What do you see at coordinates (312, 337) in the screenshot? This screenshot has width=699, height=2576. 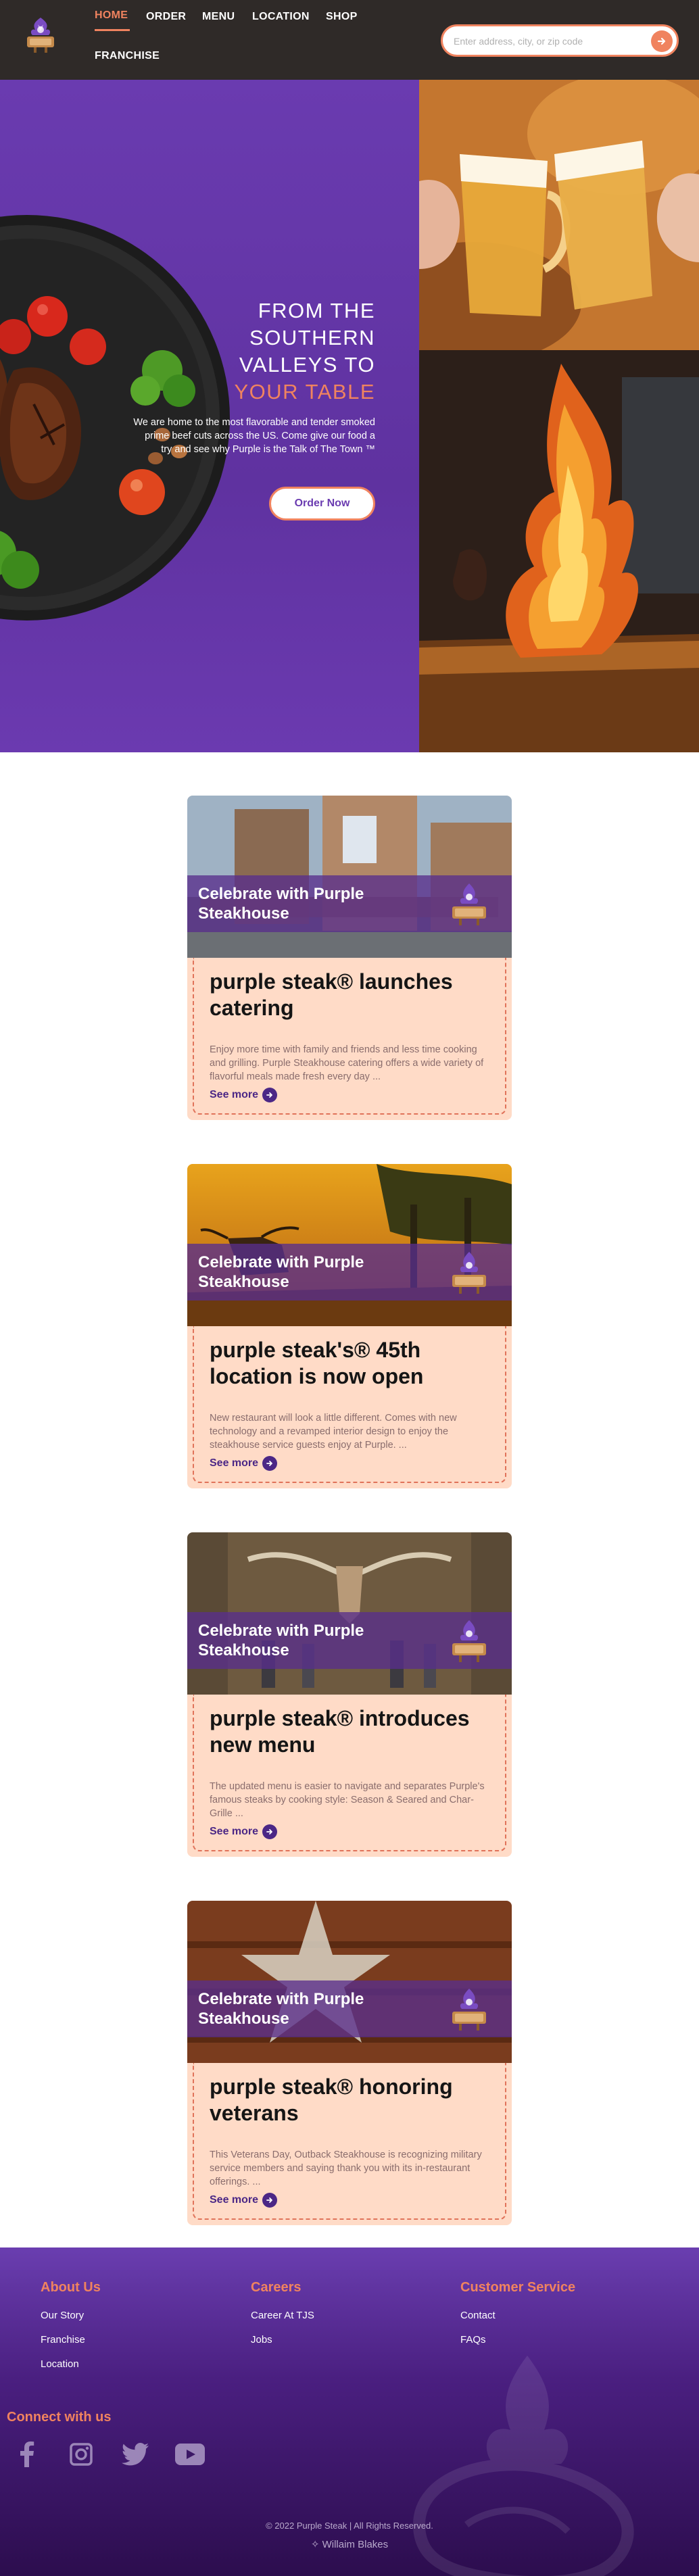 I see `hero-title-line: SOUTHERN` at bounding box center [312, 337].